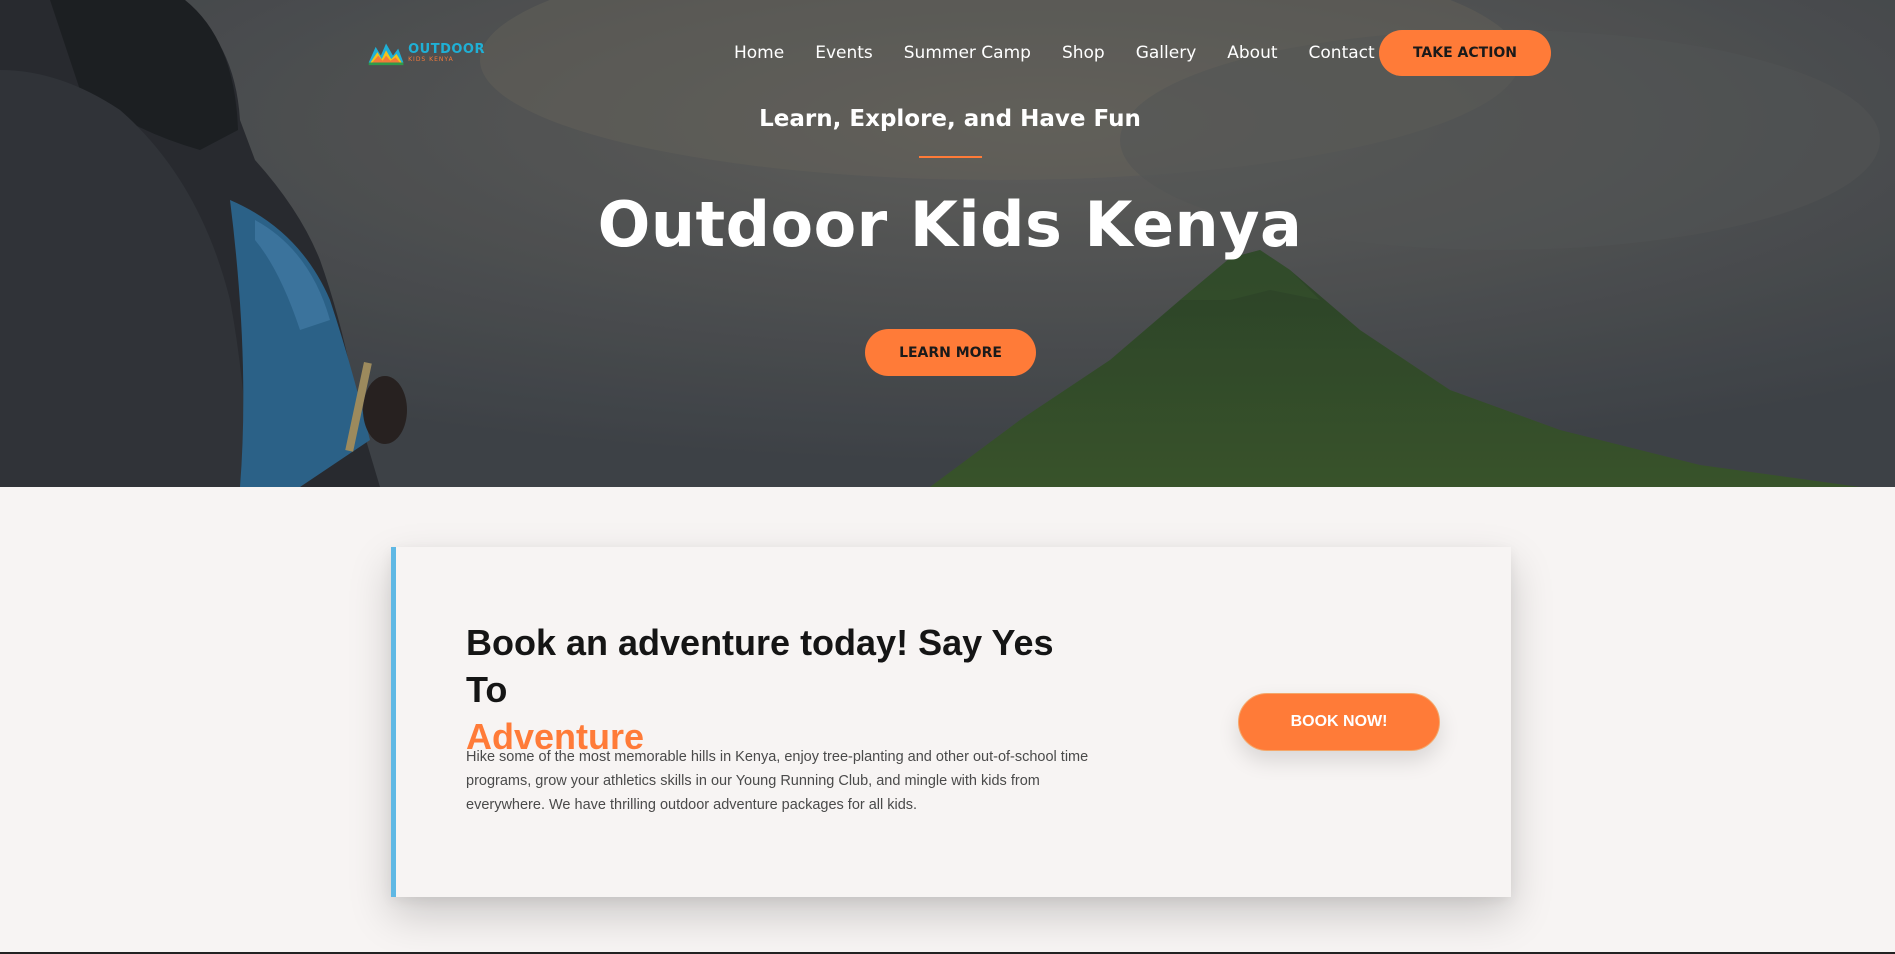 Image resolution: width=1895 pixels, height=954 pixels. Describe the element at coordinates (1166, 53) in the screenshot. I see `nav-gallery: Gallery` at that location.